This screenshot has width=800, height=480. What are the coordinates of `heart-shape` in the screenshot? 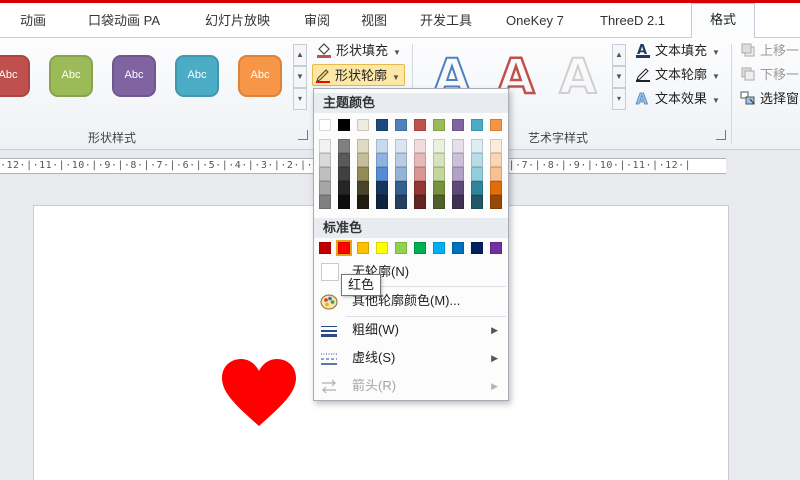 It's located at (259, 393).